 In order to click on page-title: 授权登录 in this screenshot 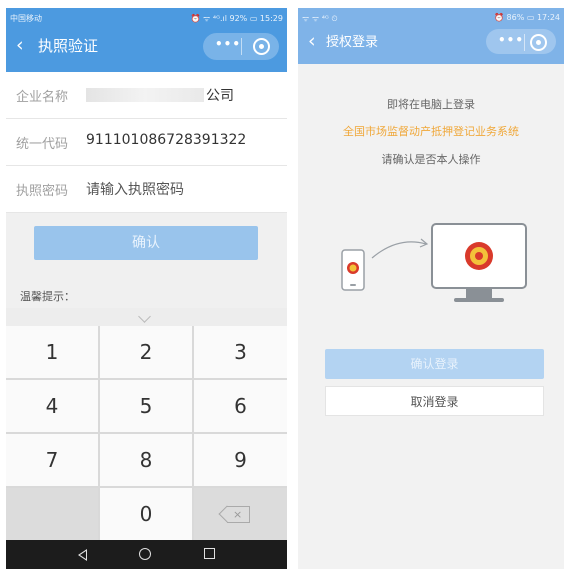, I will do `click(352, 42)`.